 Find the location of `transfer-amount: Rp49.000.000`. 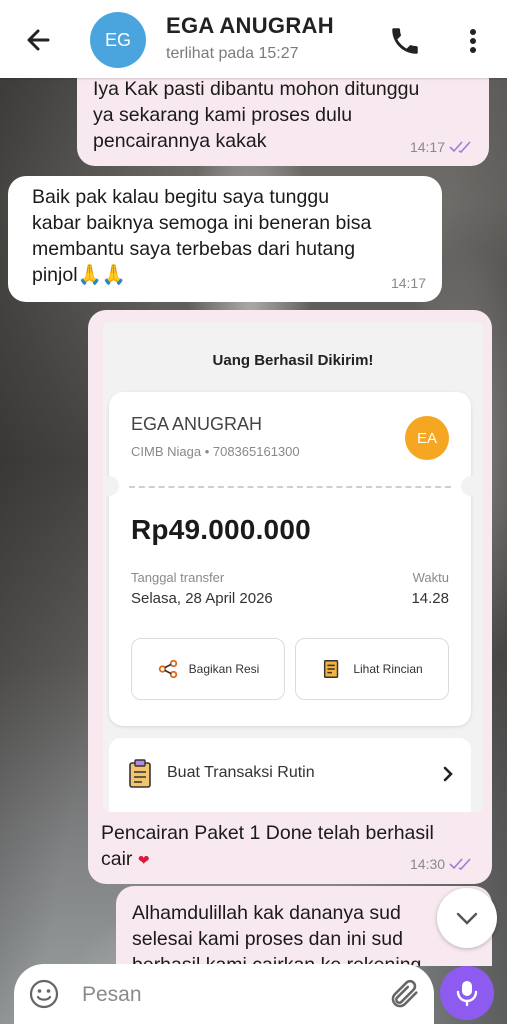

transfer-amount: Rp49.000.000 is located at coordinates (221, 529).